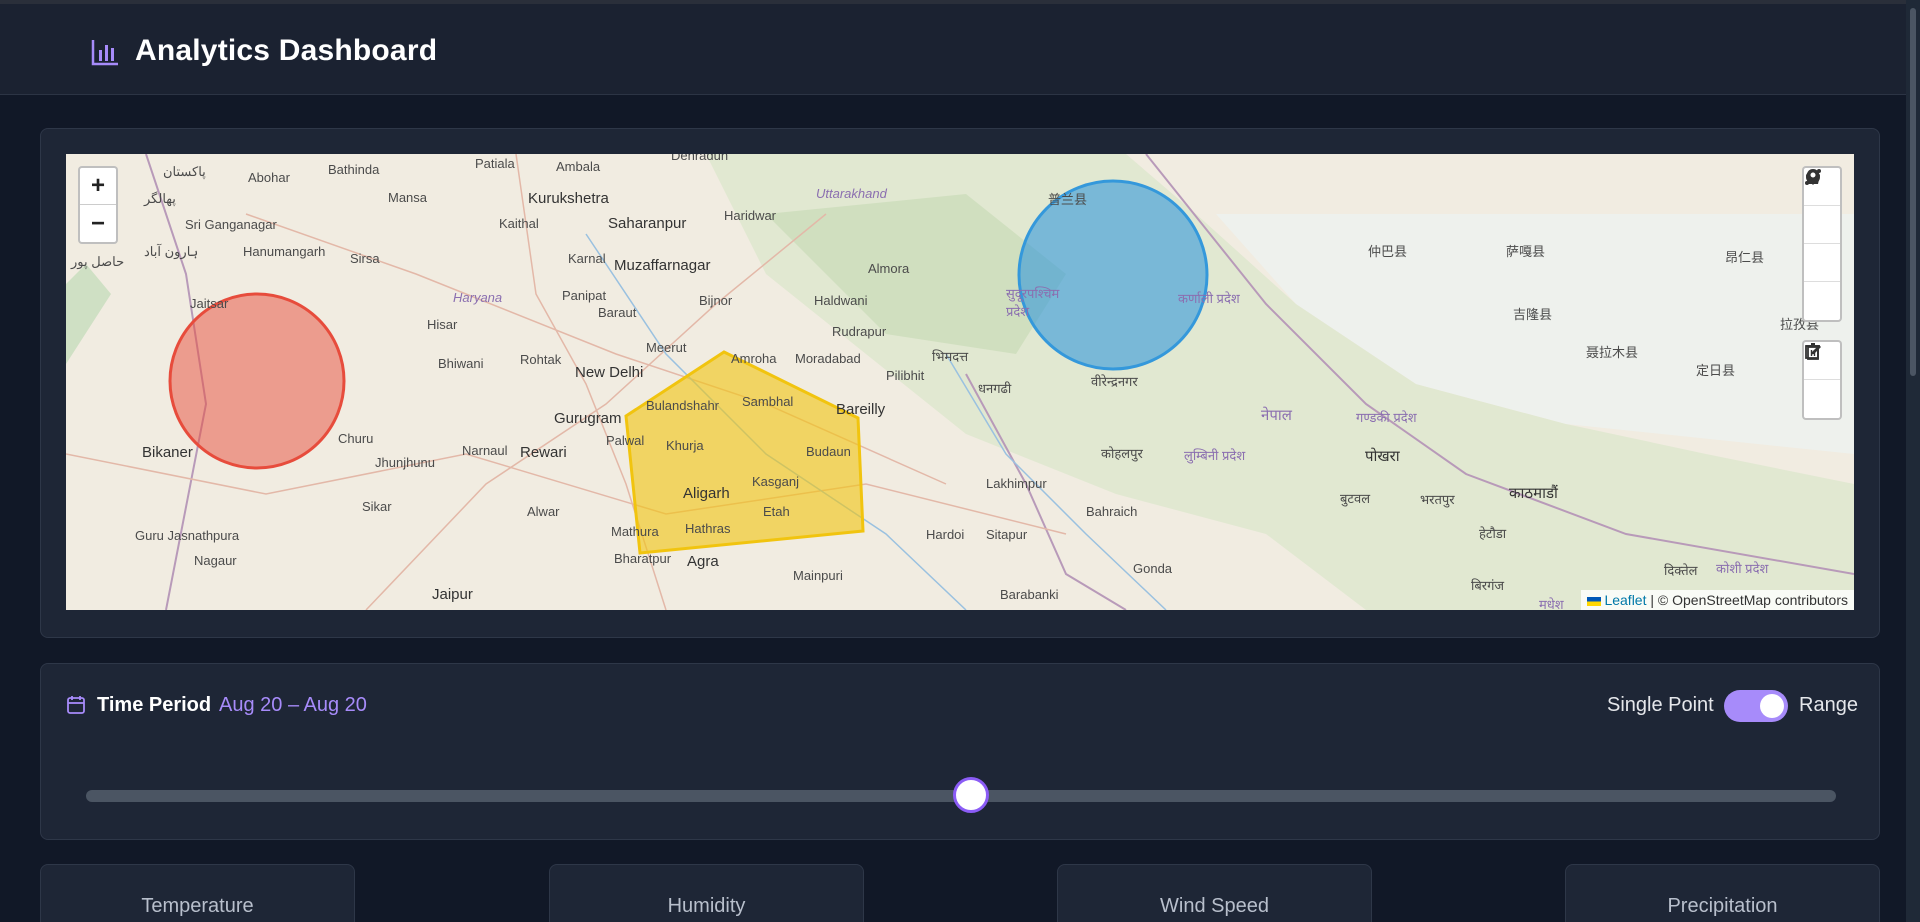  Describe the element at coordinates (1526, 251) in the screenshot. I see `map-label: 萨嘎县` at that location.